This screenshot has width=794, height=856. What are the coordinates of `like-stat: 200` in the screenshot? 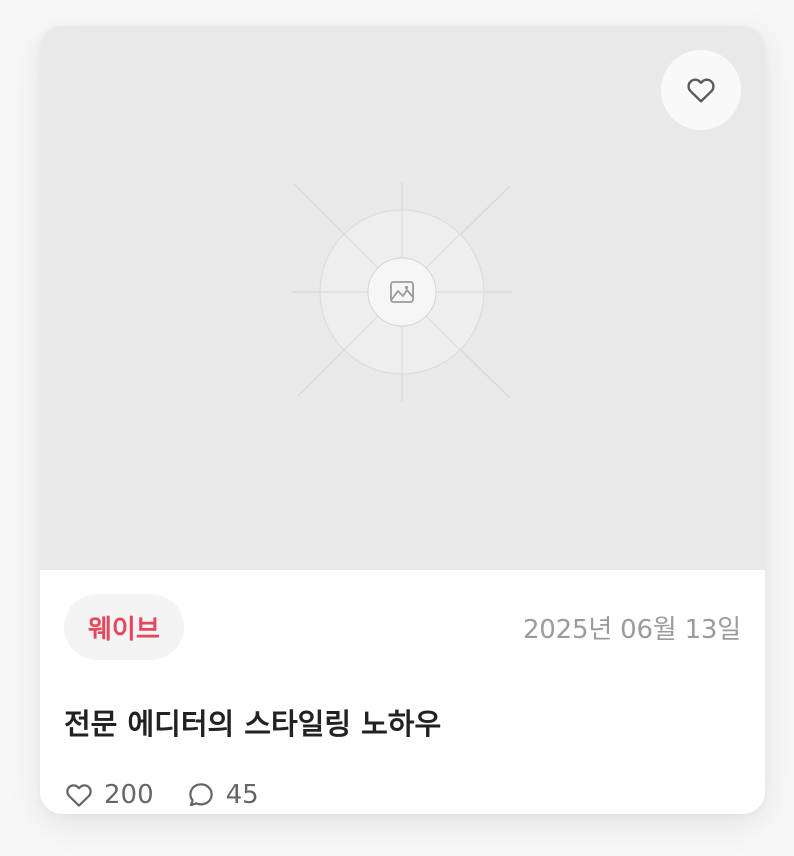 It's located at (109, 795).